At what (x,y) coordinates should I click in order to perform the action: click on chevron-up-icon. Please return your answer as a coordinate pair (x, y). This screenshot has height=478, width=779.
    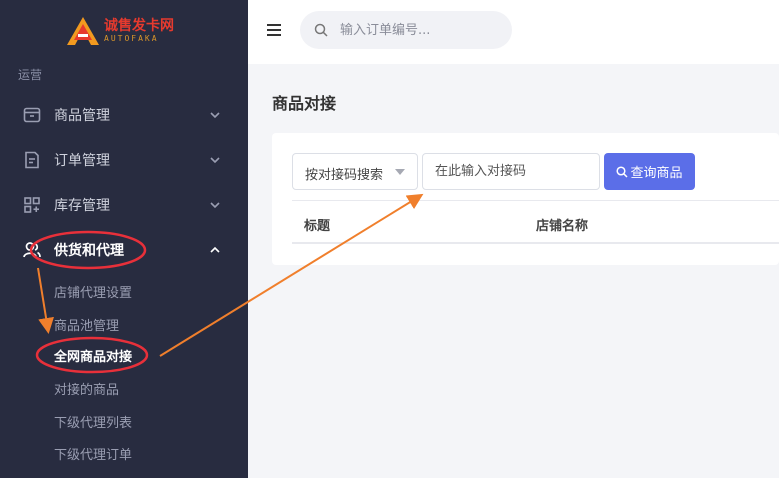
    Looking at the image, I should click on (215, 249).